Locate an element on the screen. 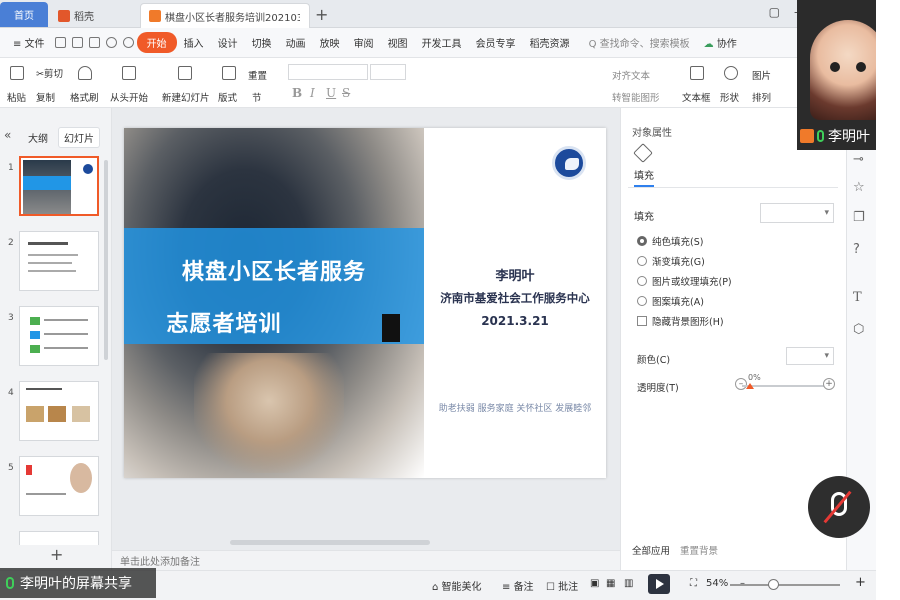 Image resolution: width=900 pixels, height=600 pixels. menu-docer-resources: 稻壳资源 is located at coordinates (550, 42).